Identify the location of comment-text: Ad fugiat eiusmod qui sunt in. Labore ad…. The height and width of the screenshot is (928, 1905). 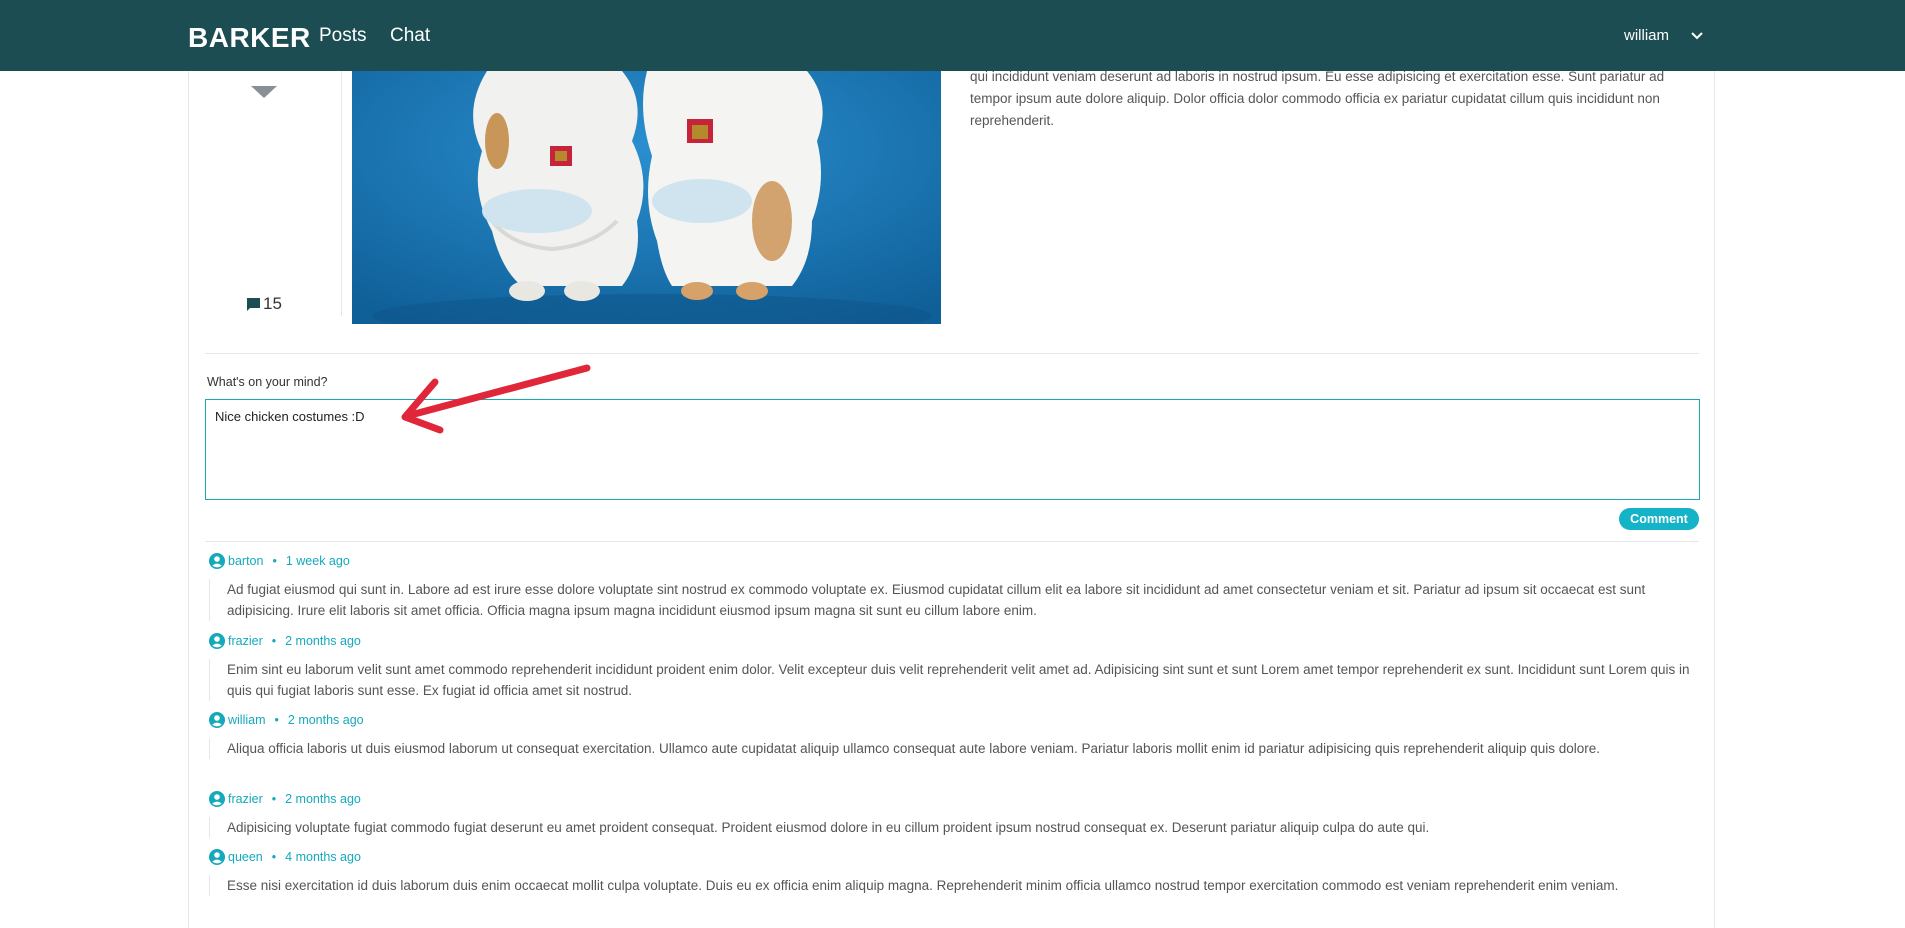
(954, 600).